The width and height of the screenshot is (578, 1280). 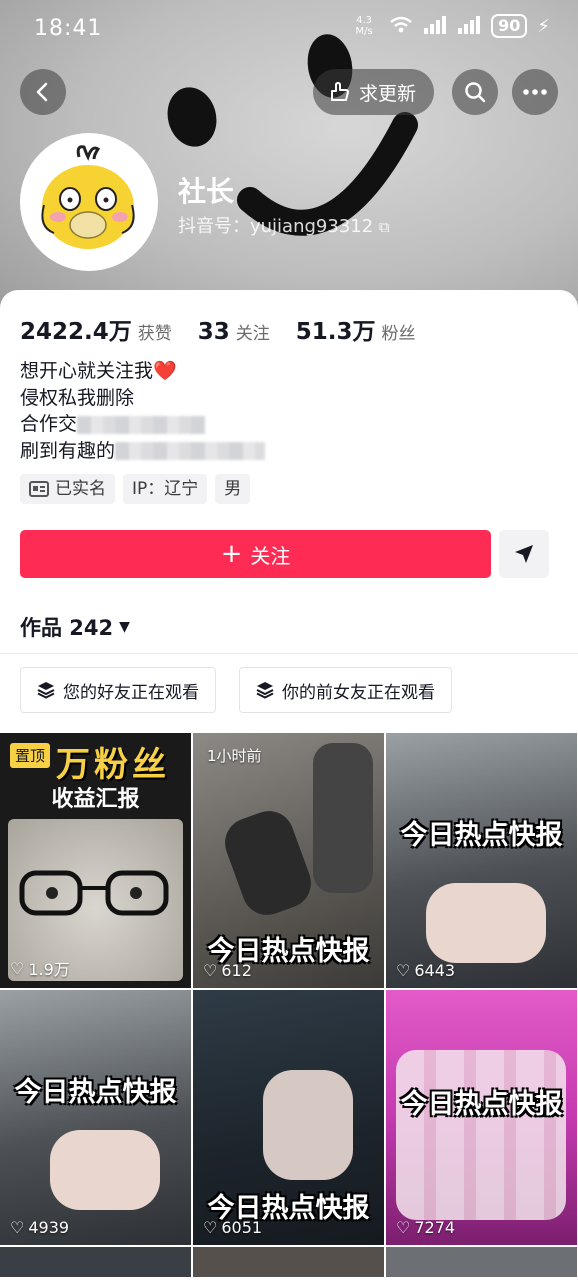 I want to click on douyin-id-text: 抖音号：yujiang93312, so click(x=276, y=226).